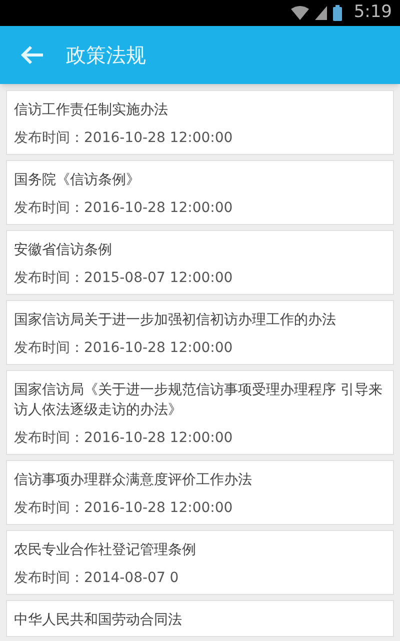  What do you see at coordinates (91, 110) in the screenshot?
I see `item-title: 信访工作责任制实施办法` at bounding box center [91, 110].